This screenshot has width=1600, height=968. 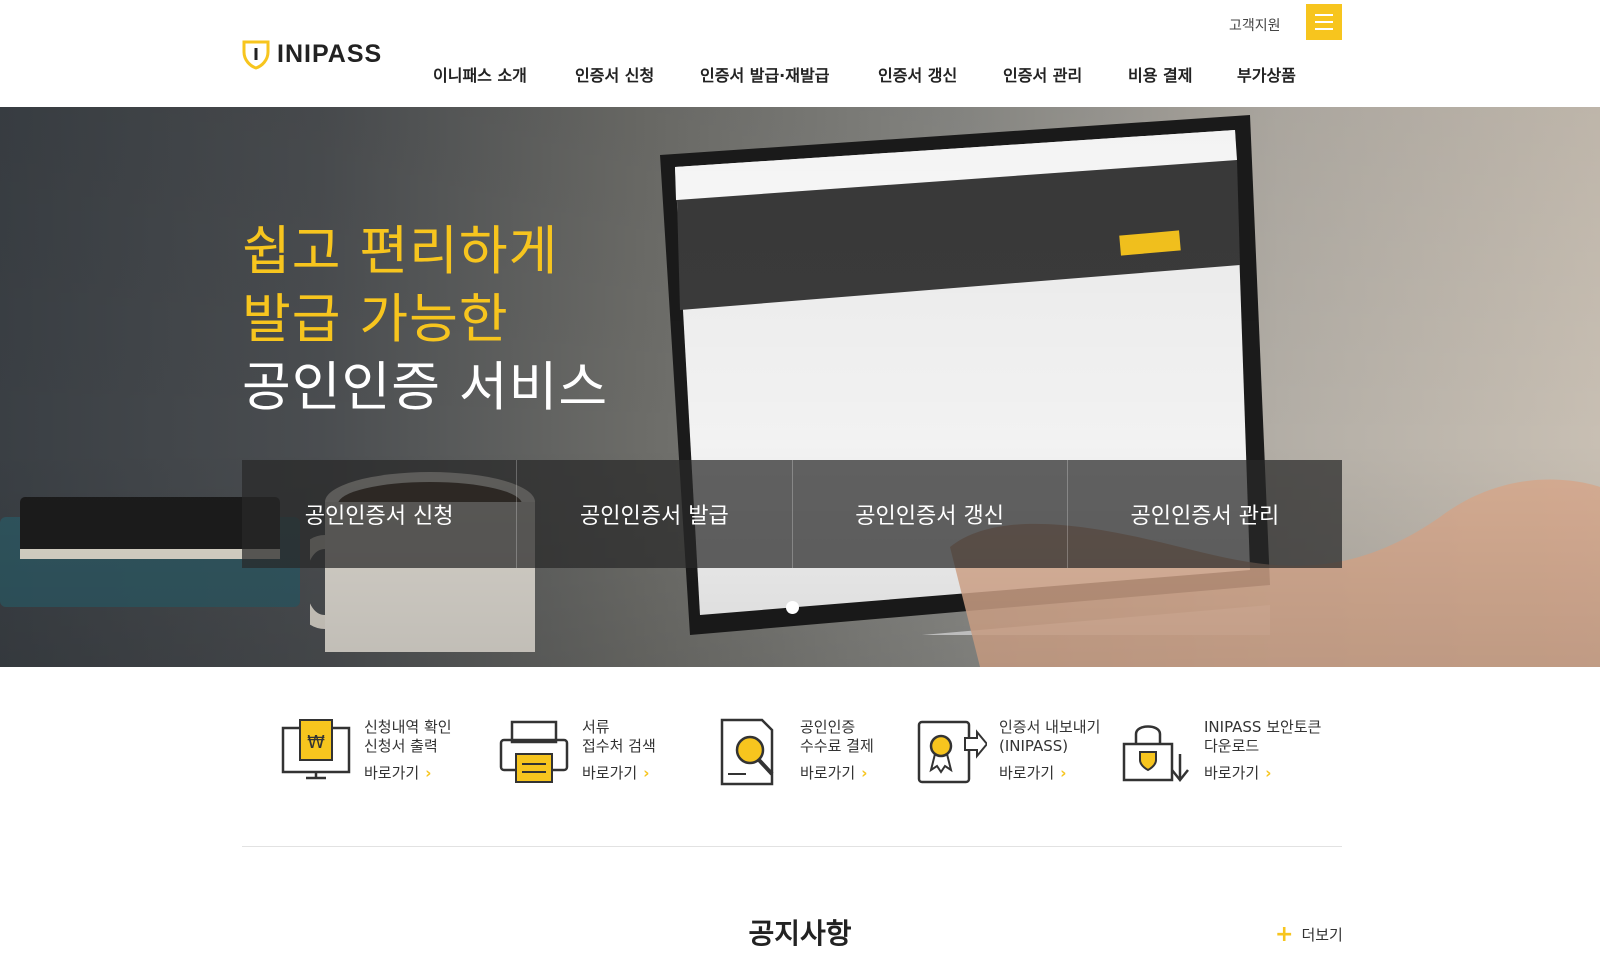 What do you see at coordinates (828, 727) in the screenshot?
I see `shortcut-label-line1: 공인인증` at bounding box center [828, 727].